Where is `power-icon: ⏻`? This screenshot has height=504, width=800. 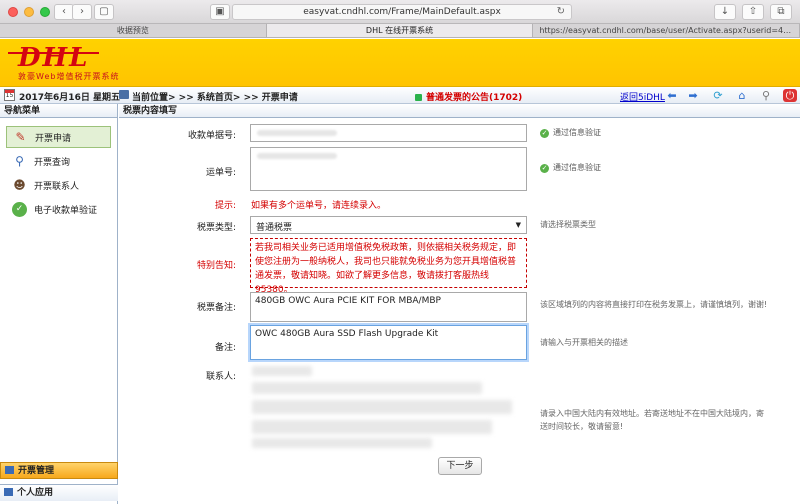 power-icon: ⏻ is located at coordinates (790, 95).